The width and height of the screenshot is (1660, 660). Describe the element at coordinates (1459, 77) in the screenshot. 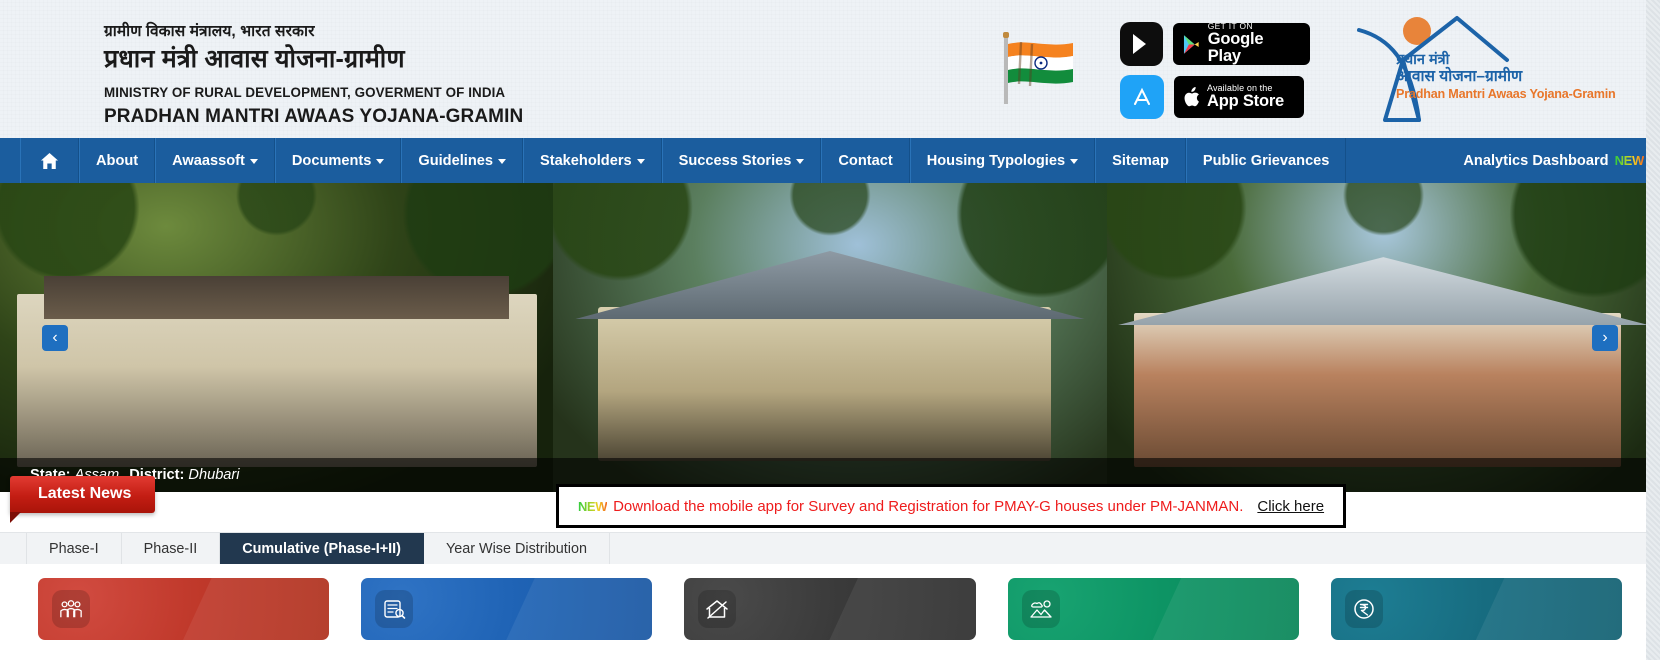

I see `logo-line-2: आवास योजना–ग्रामीण` at that location.